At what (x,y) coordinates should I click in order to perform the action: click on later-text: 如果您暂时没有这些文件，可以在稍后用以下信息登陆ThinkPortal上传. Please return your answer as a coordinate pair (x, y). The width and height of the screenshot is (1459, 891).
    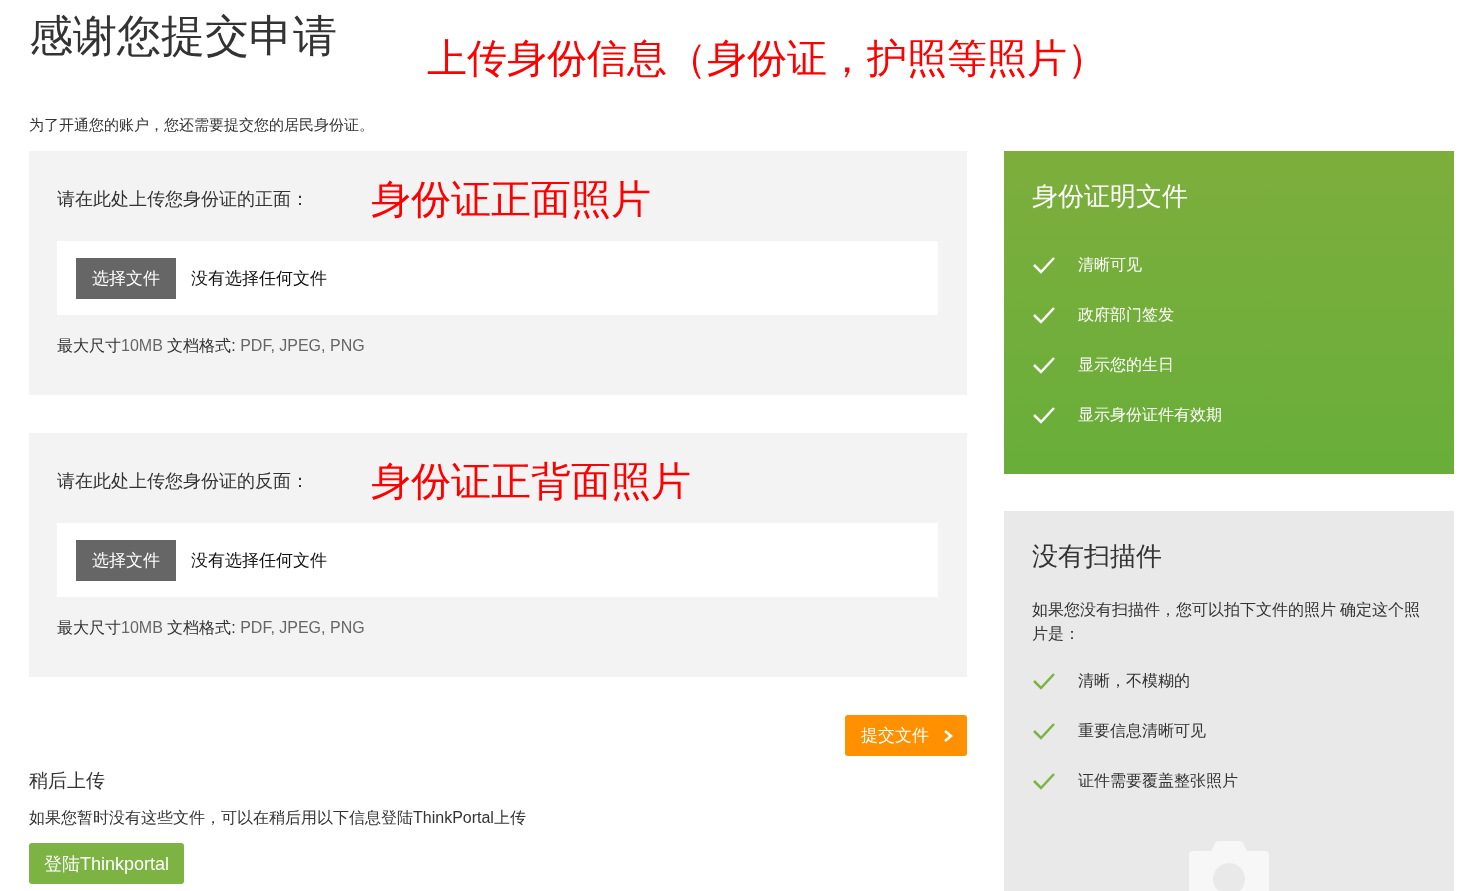
    Looking at the image, I should click on (278, 818).